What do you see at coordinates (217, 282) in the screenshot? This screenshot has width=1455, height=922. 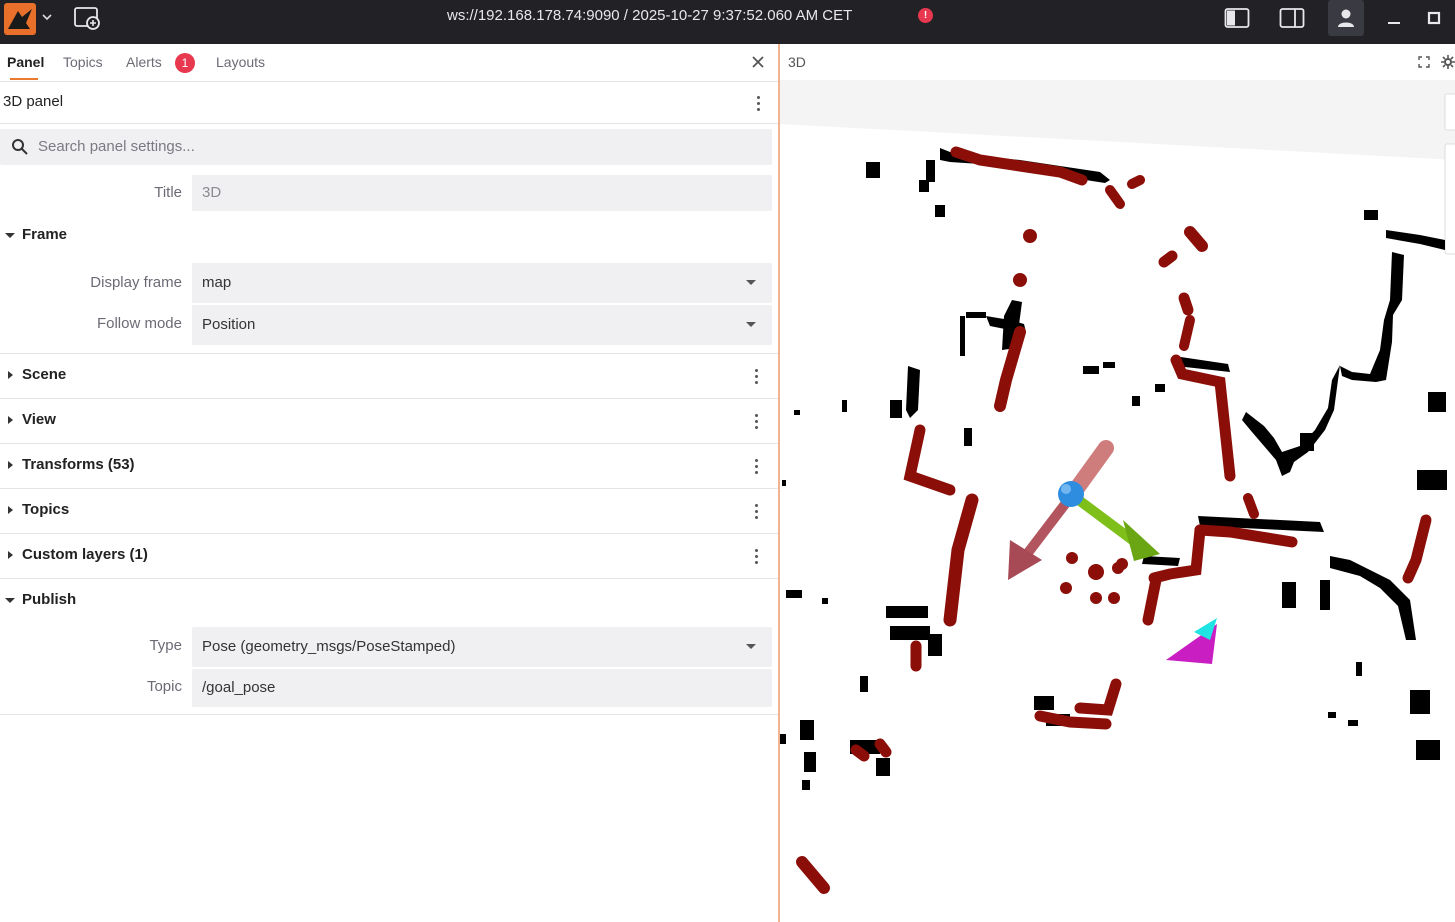 I see `display-frame-value: map` at bounding box center [217, 282].